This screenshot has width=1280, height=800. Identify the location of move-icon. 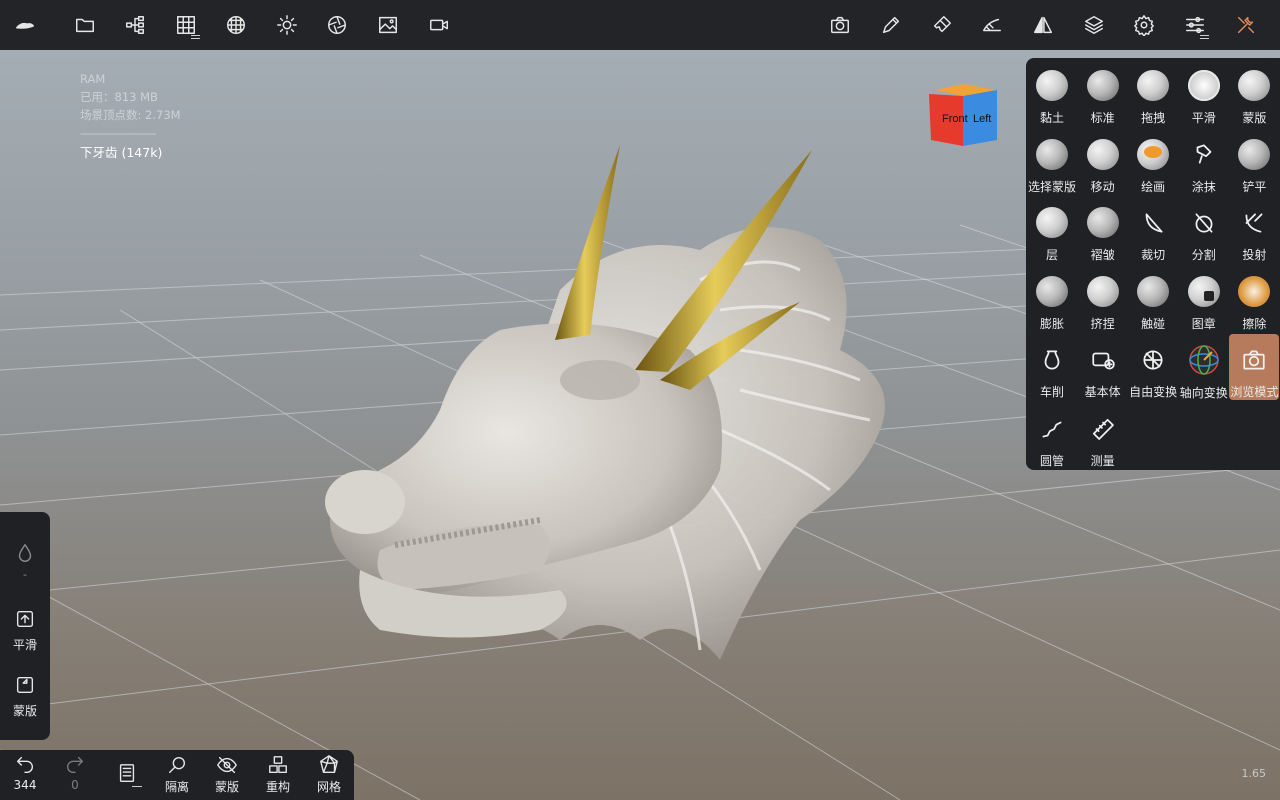
(1102, 154).